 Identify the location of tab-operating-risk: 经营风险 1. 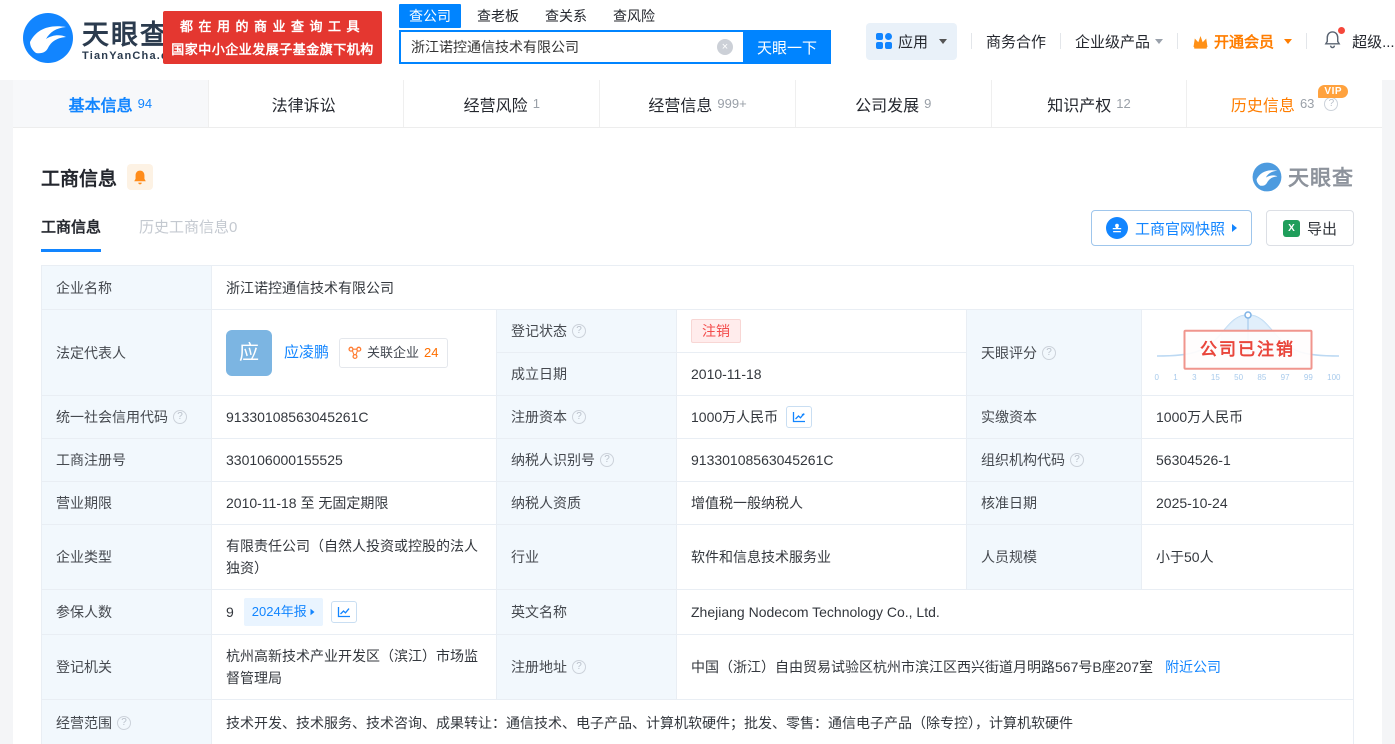
(502, 103).